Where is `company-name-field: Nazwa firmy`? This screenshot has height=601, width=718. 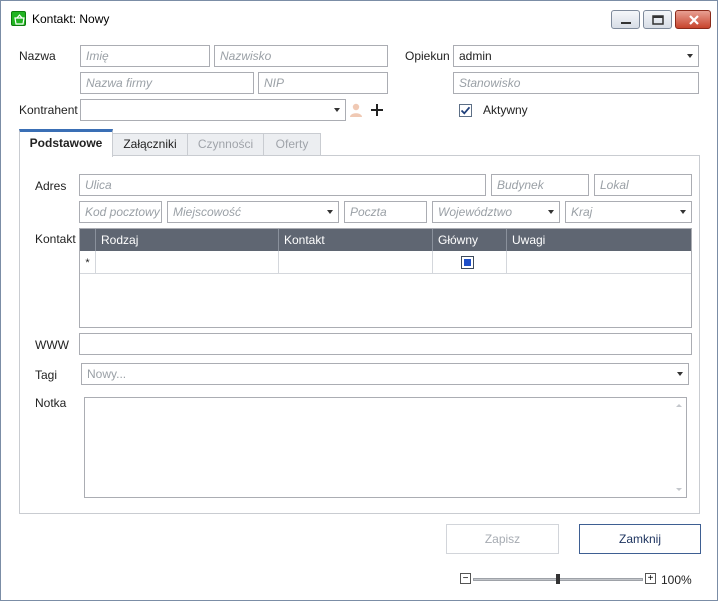
company-name-field: Nazwa firmy is located at coordinates (167, 83).